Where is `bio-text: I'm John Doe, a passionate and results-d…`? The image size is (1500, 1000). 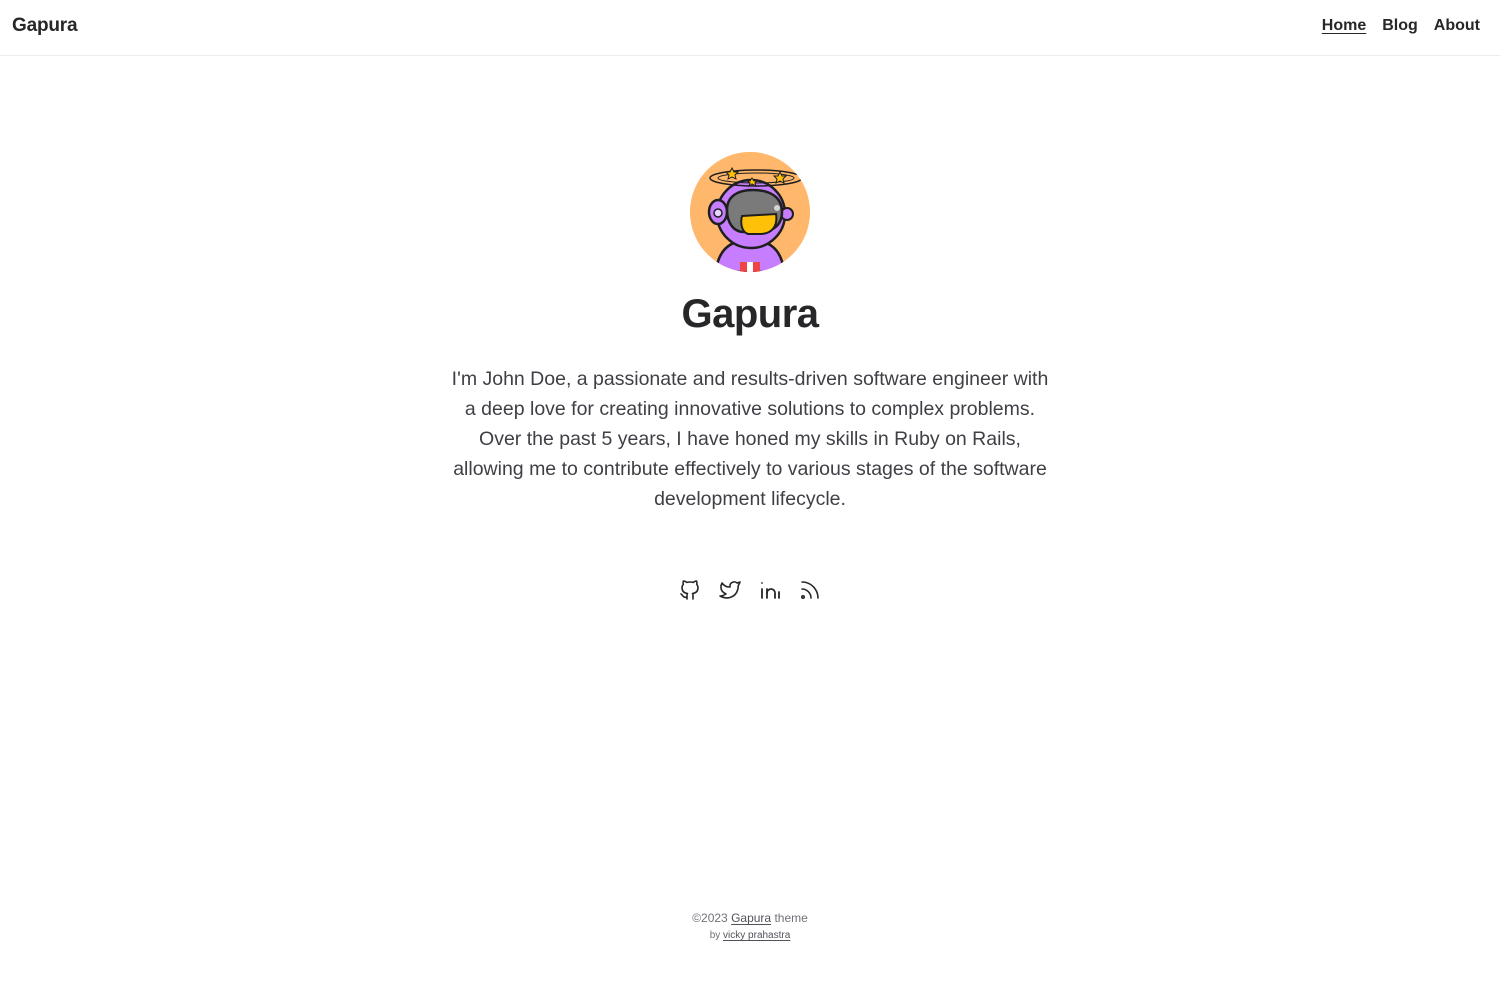 bio-text: I'm John Doe, a passionate and results-d… is located at coordinates (750, 439).